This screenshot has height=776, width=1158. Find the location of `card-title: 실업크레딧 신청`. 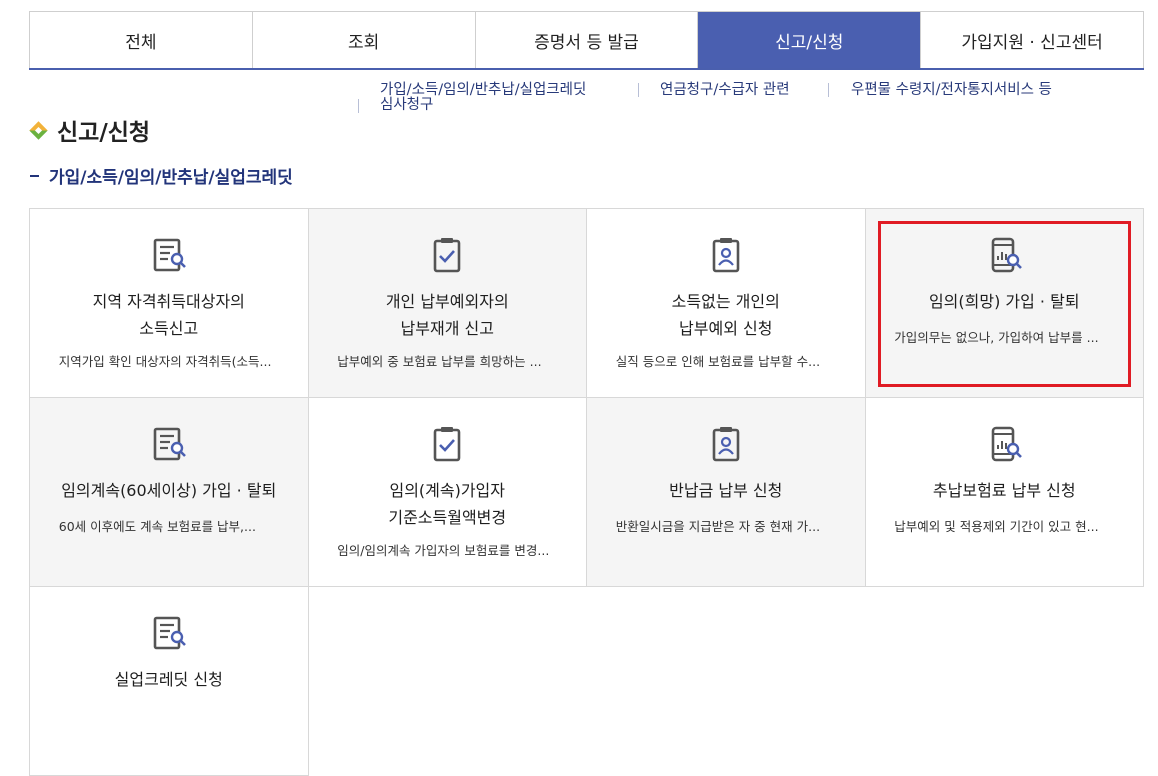

card-title: 실업크레딧 신청 is located at coordinates (168, 679).